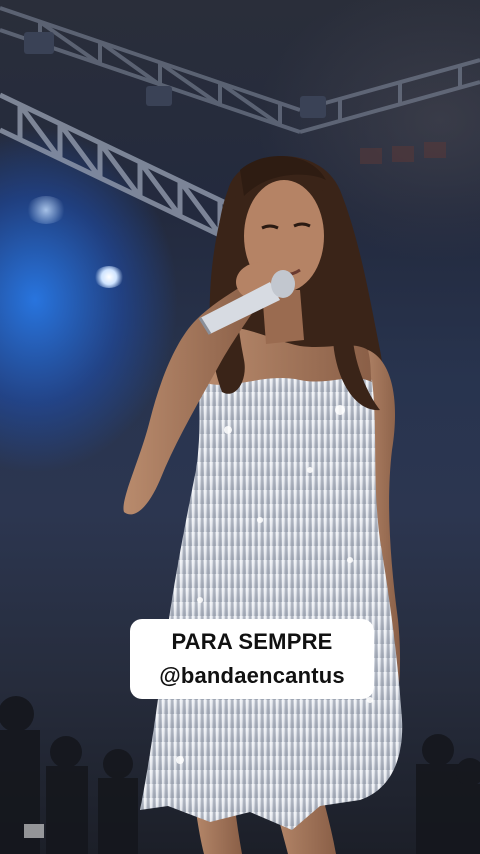 The image size is (480, 854). I want to click on story-caption: PARA SEMPRE @bandaencantus, so click(252, 659).